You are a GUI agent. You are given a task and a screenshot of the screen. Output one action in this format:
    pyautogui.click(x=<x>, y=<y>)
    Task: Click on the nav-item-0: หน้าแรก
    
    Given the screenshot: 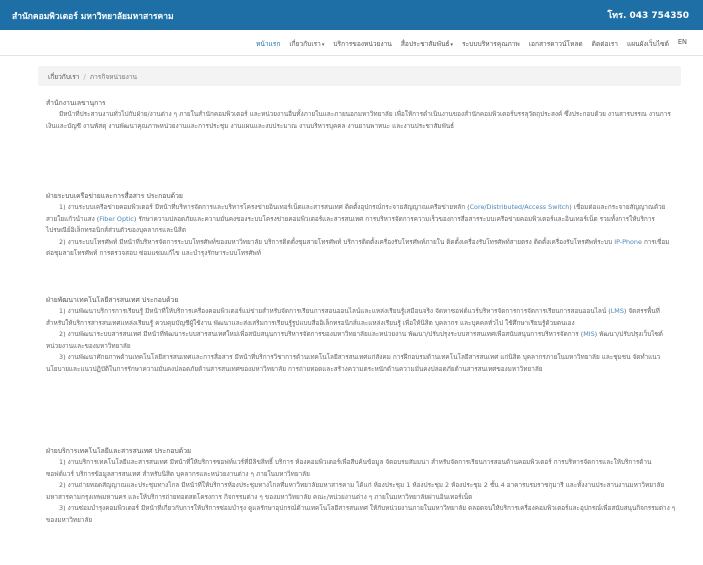 What is the action you would take?
    pyautogui.click(x=268, y=43)
    